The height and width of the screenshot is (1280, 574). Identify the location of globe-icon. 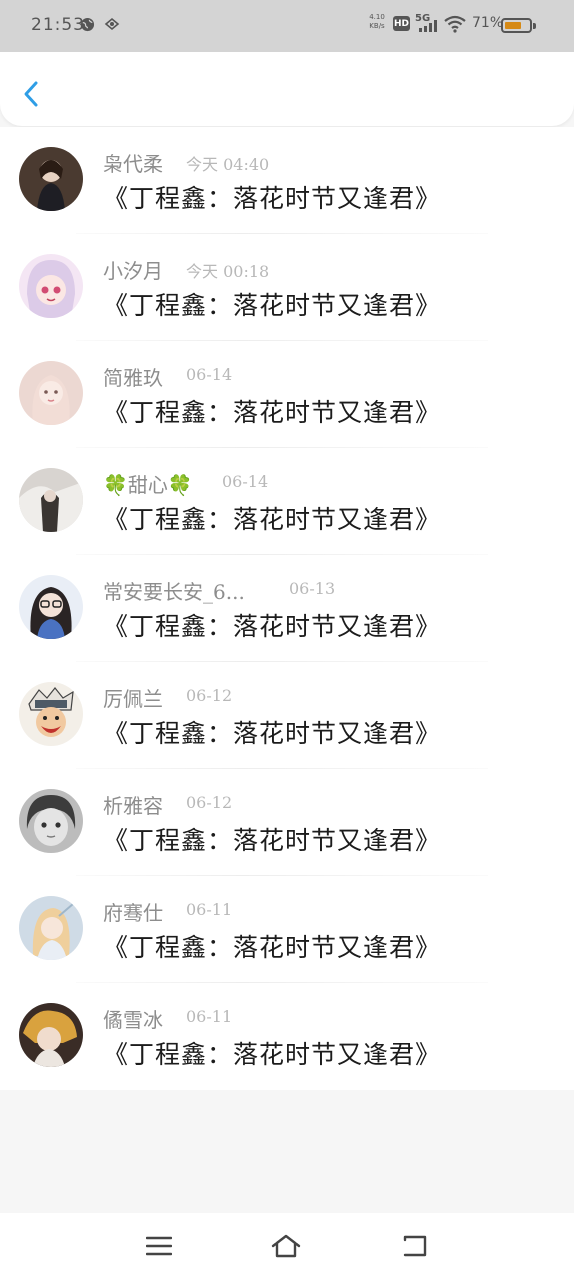
(87, 24).